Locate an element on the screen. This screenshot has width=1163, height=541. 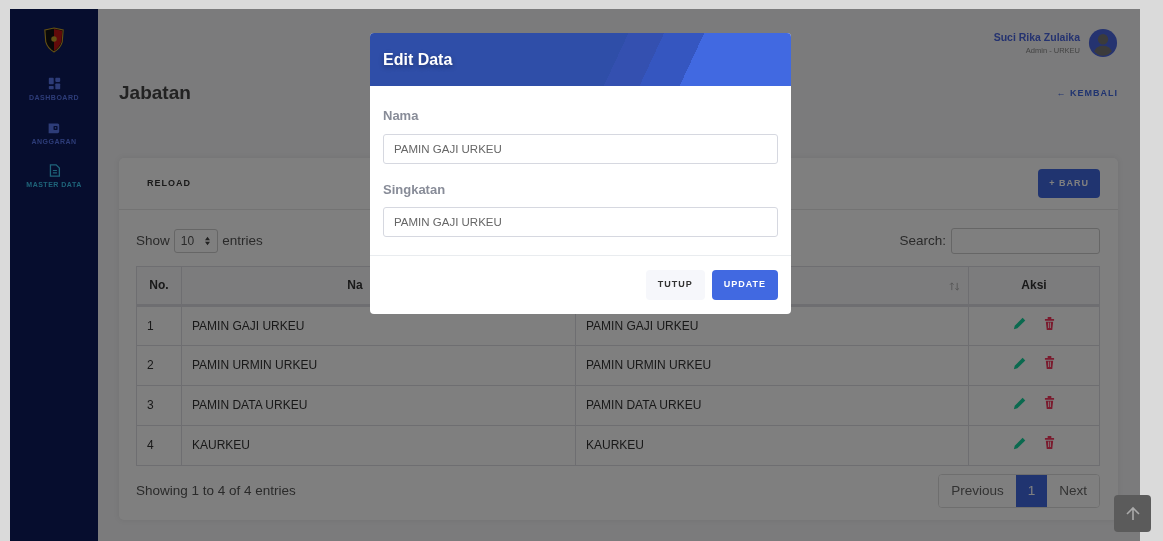
table-info: Showing 1 to 4 of 4 entries is located at coordinates (216, 490).